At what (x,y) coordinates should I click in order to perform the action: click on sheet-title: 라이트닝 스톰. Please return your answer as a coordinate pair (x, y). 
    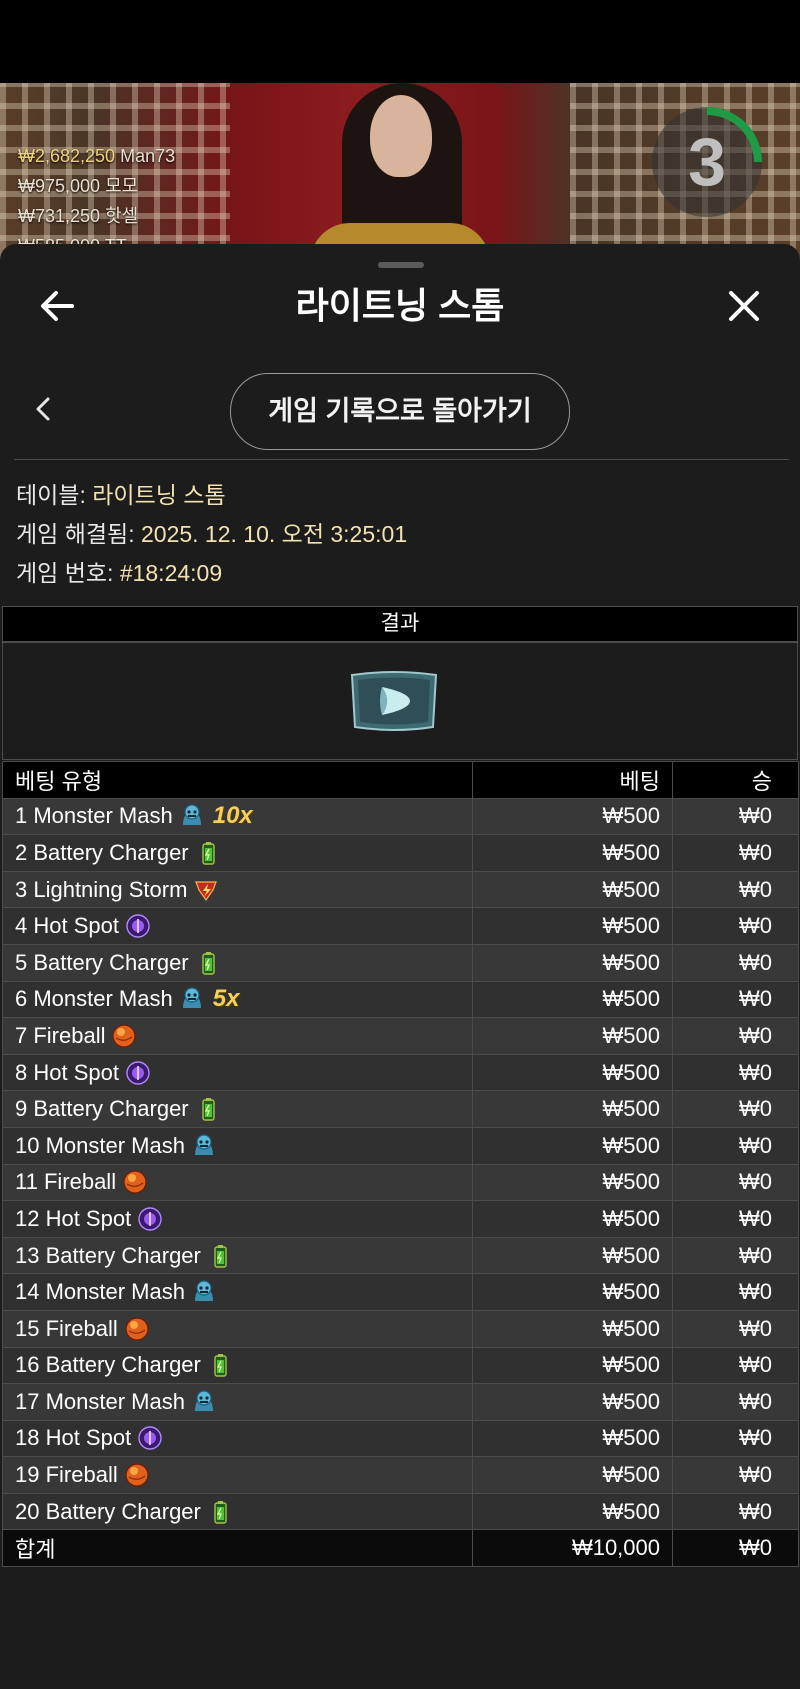
    Looking at the image, I should click on (400, 305).